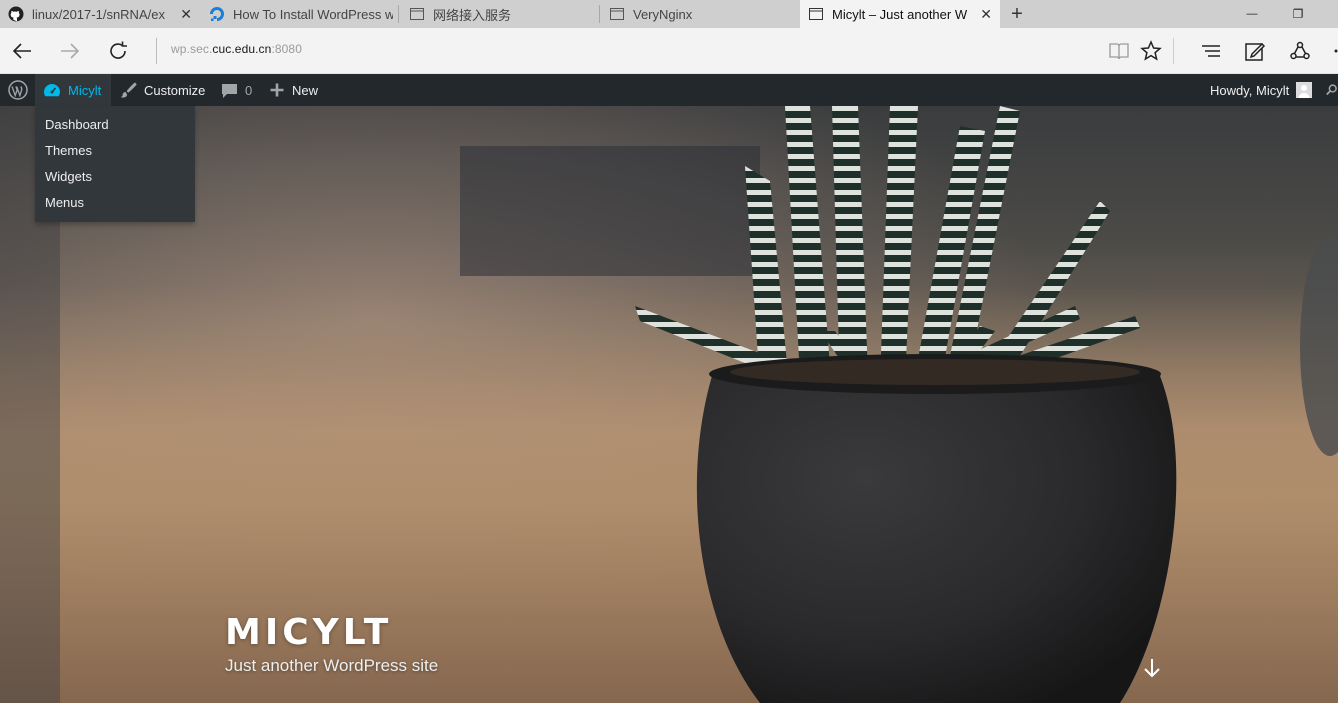 The image size is (1338, 703). I want to click on minimize-button: —, so click(1252, 14).